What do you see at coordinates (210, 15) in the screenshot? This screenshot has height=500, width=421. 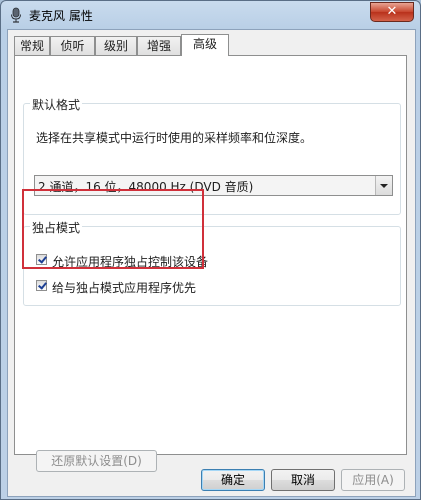 I see `title-bar: 麦克风 属性 ✕` at bounding box center [210, 15].